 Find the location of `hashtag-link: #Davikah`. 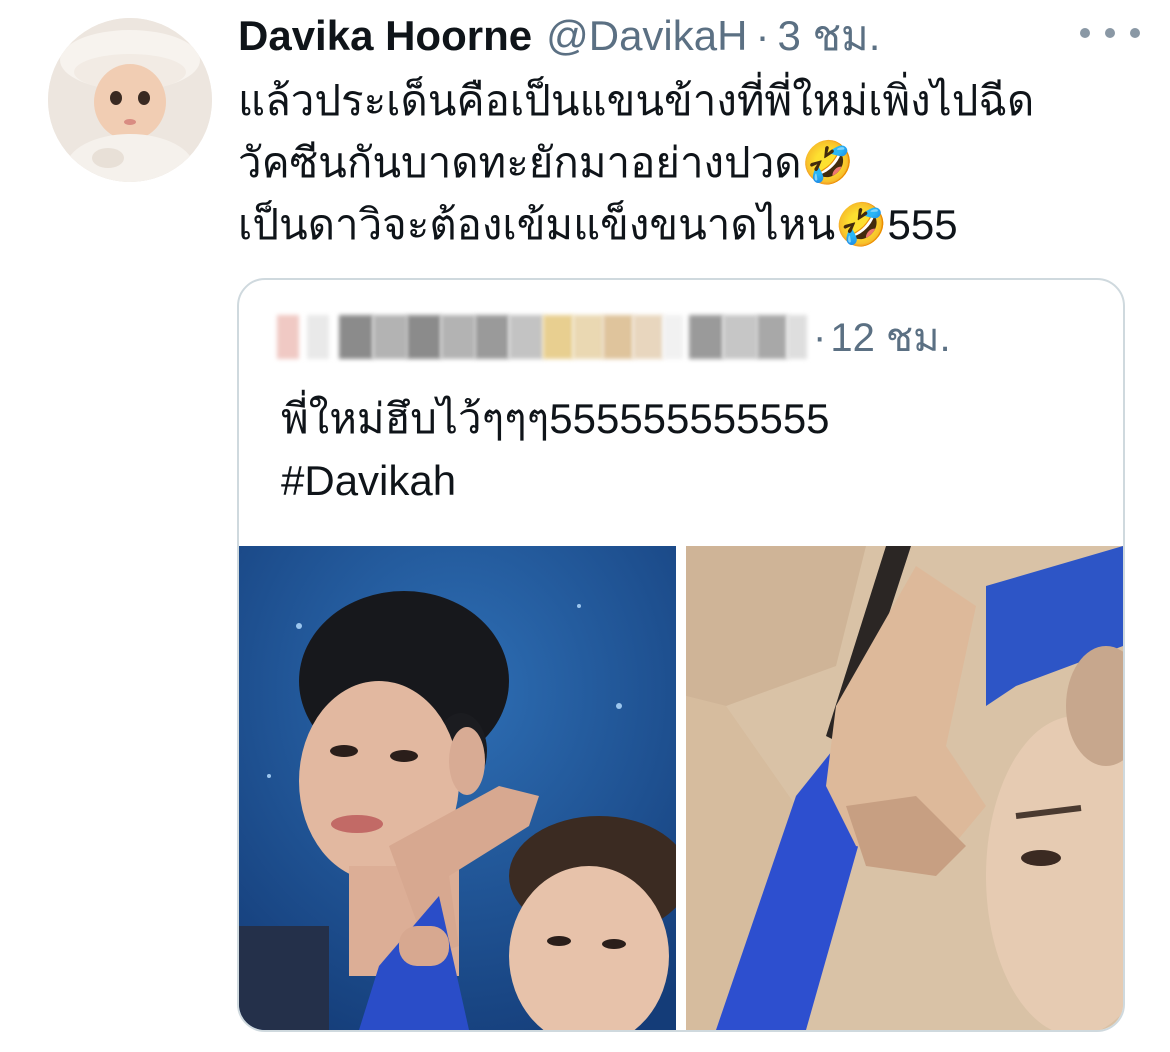

hashtag-link: #Davikah is located at coordinates (555, 481).